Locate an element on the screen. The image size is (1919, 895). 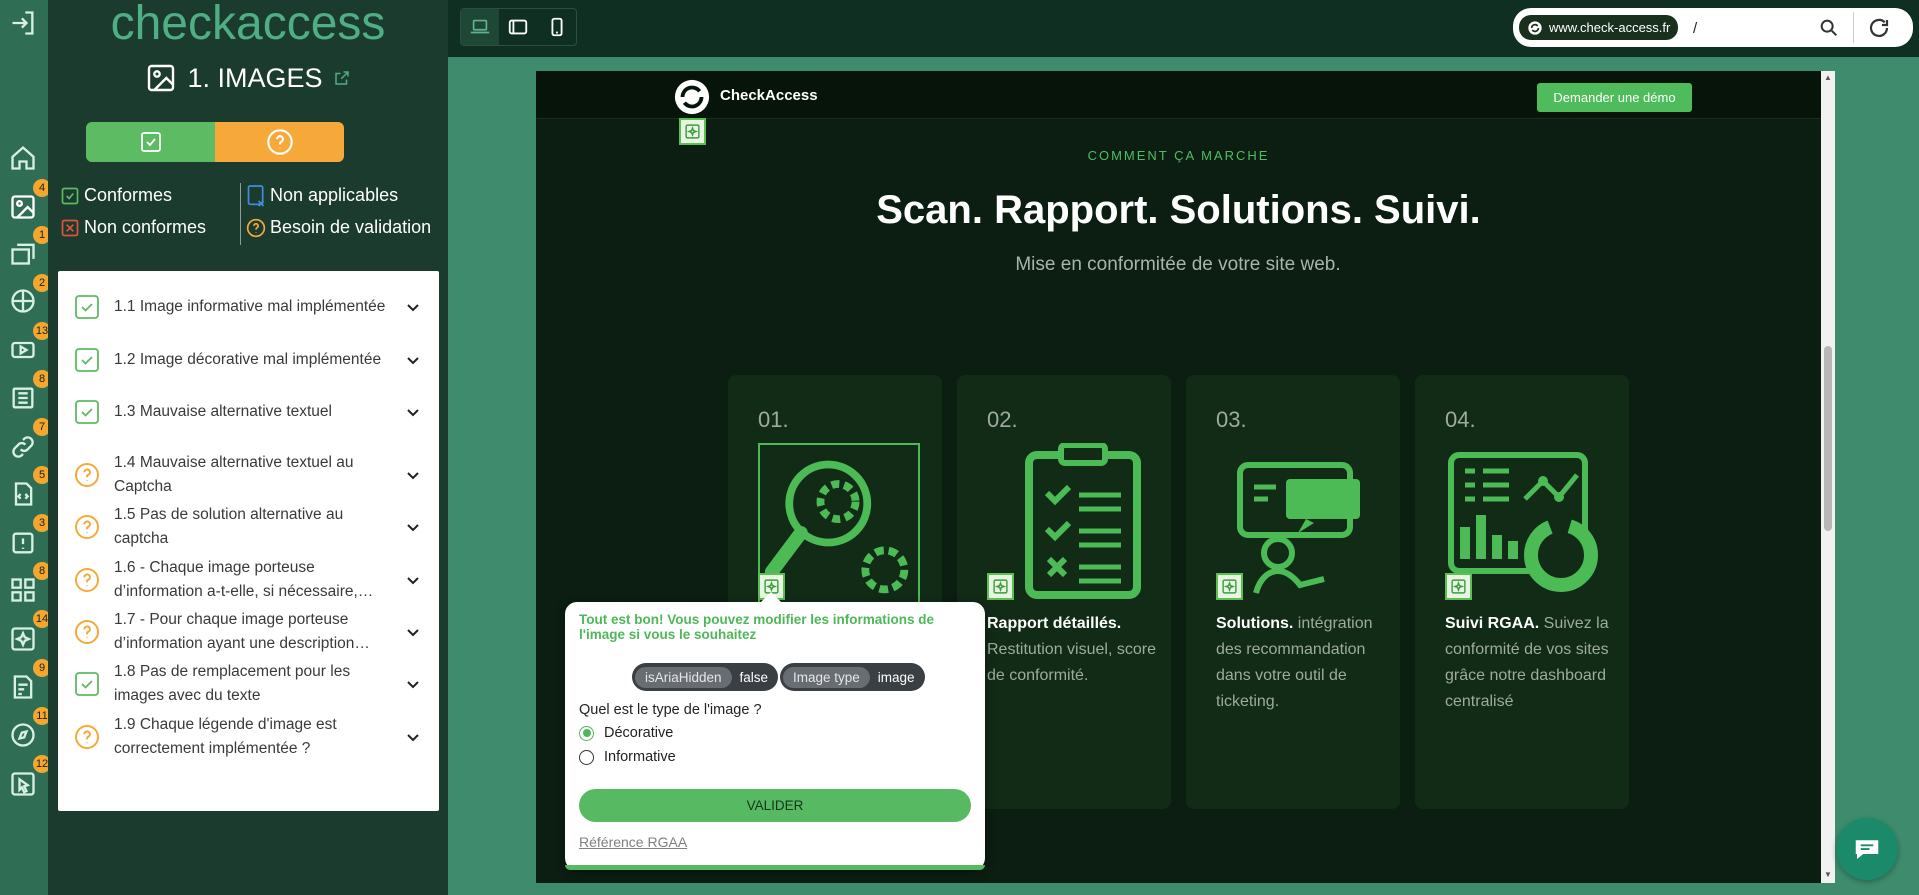
preview-scrollbar: ▲ ▼ is located at coordinates (1828, 477).